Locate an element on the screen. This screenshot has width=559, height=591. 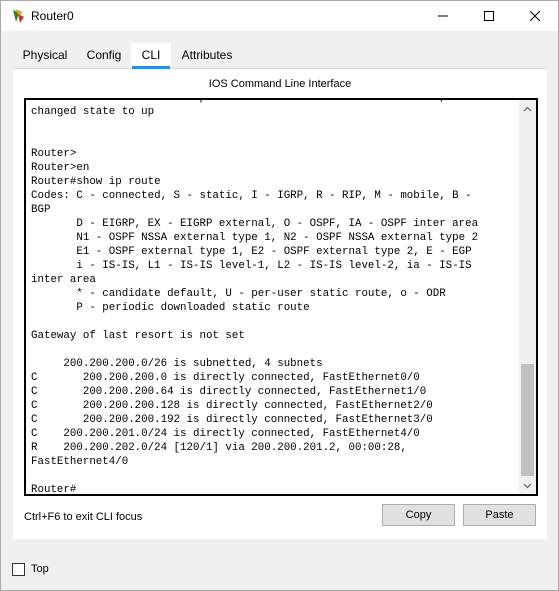
scroll-thumb is located at coordinates (527, 420).